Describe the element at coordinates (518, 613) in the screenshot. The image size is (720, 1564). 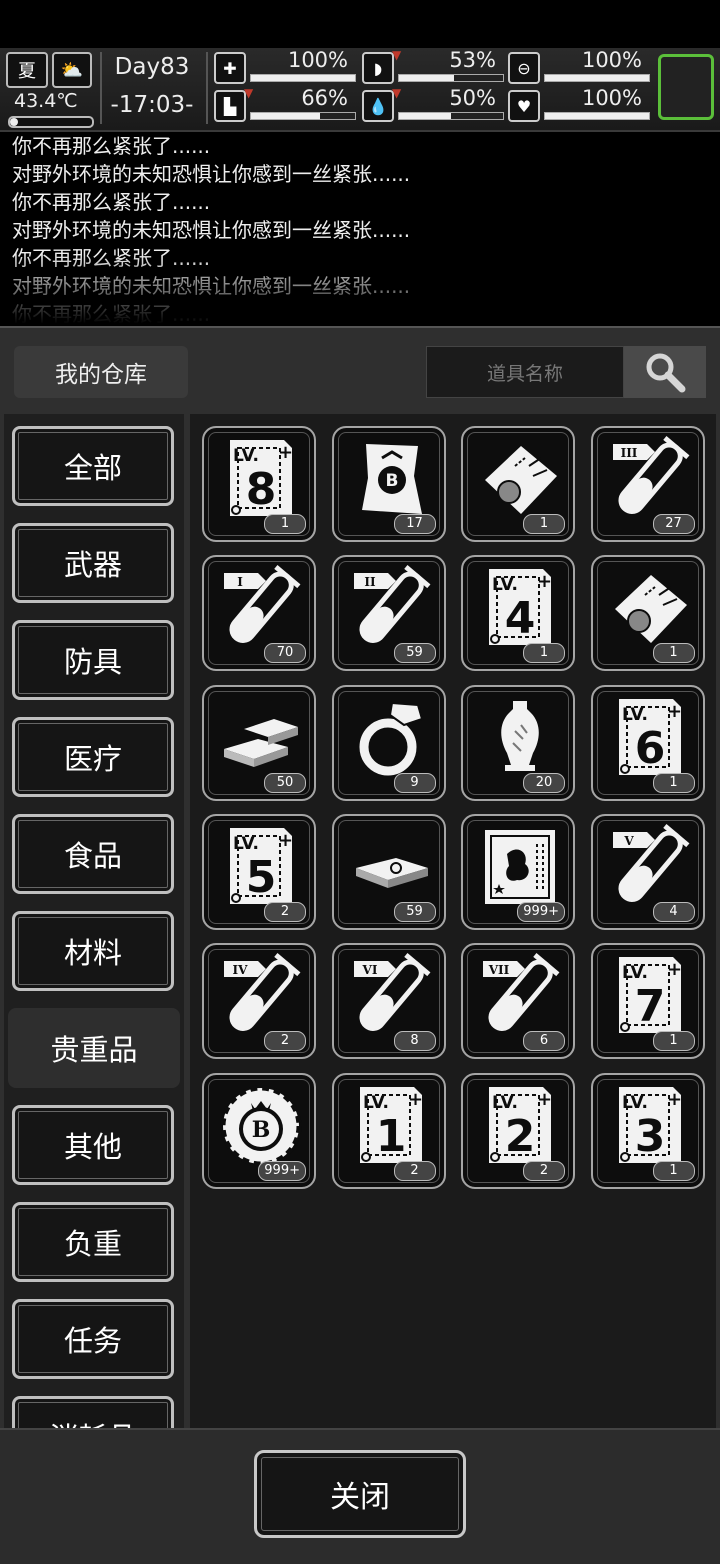
I see `item-slot: LV. +4 1` at that location.